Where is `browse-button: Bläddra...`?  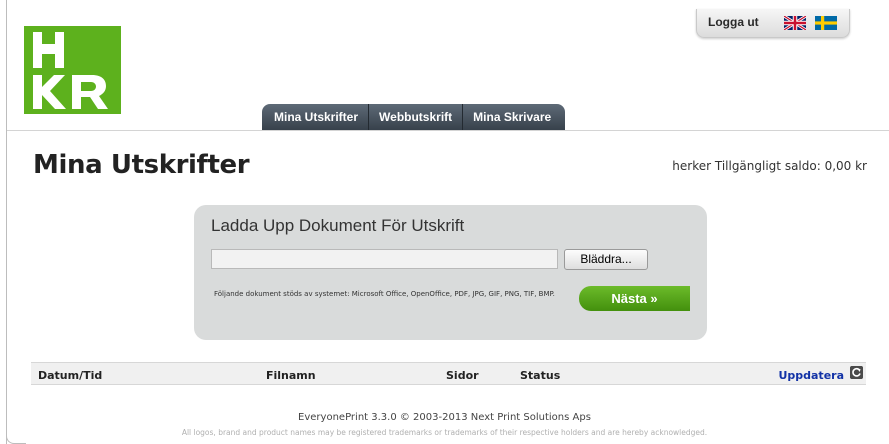 browse-button: Bläddra... is located at coordinates (606, 259).